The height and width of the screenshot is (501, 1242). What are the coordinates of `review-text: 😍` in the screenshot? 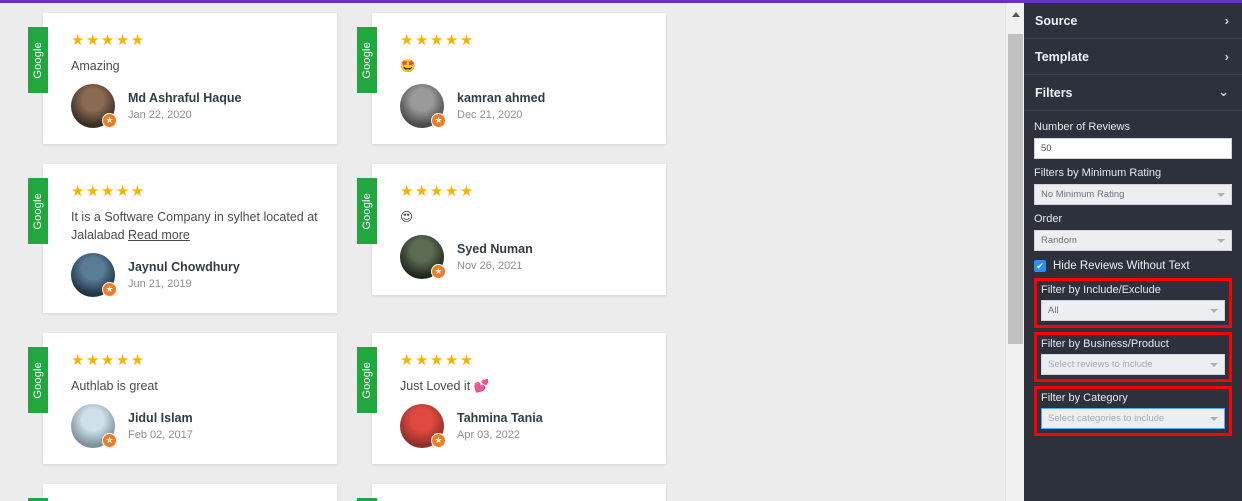 It's located at (524, 217).